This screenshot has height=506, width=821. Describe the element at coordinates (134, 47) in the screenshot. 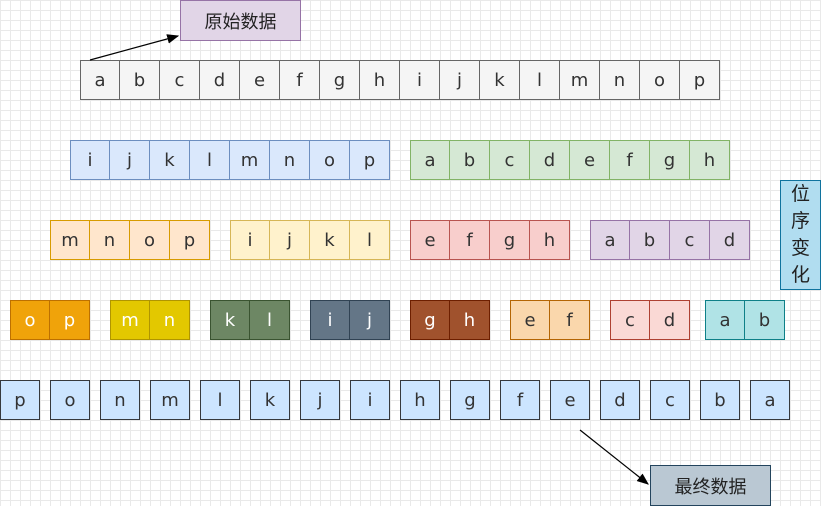

I see `arrow-to-original-label` at that location.